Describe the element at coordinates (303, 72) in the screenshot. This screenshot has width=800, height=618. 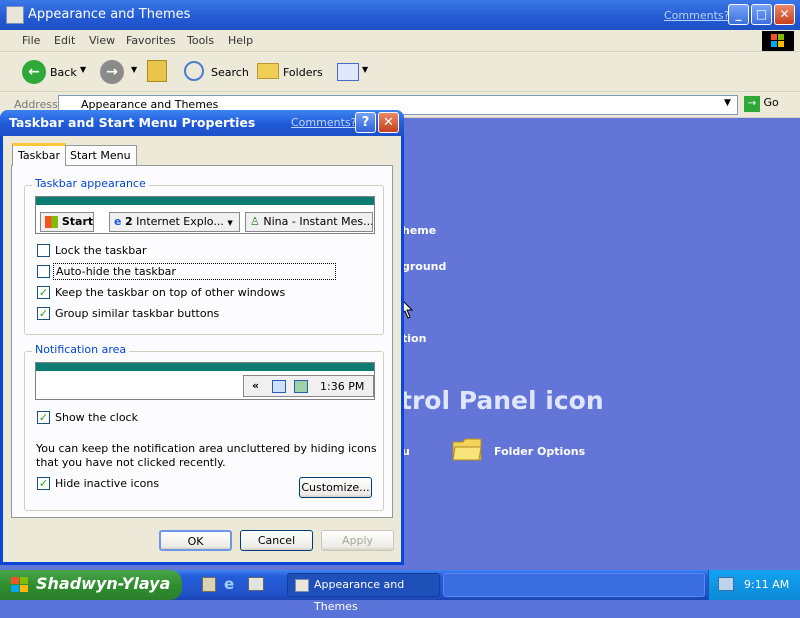
I see `folders-label: Folders` at that location.